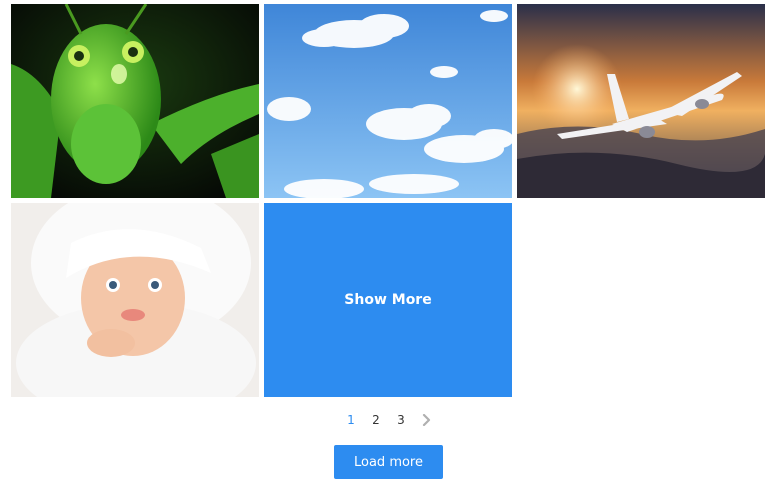  I want to click on load-more-button: Load more, so click(388, 462).